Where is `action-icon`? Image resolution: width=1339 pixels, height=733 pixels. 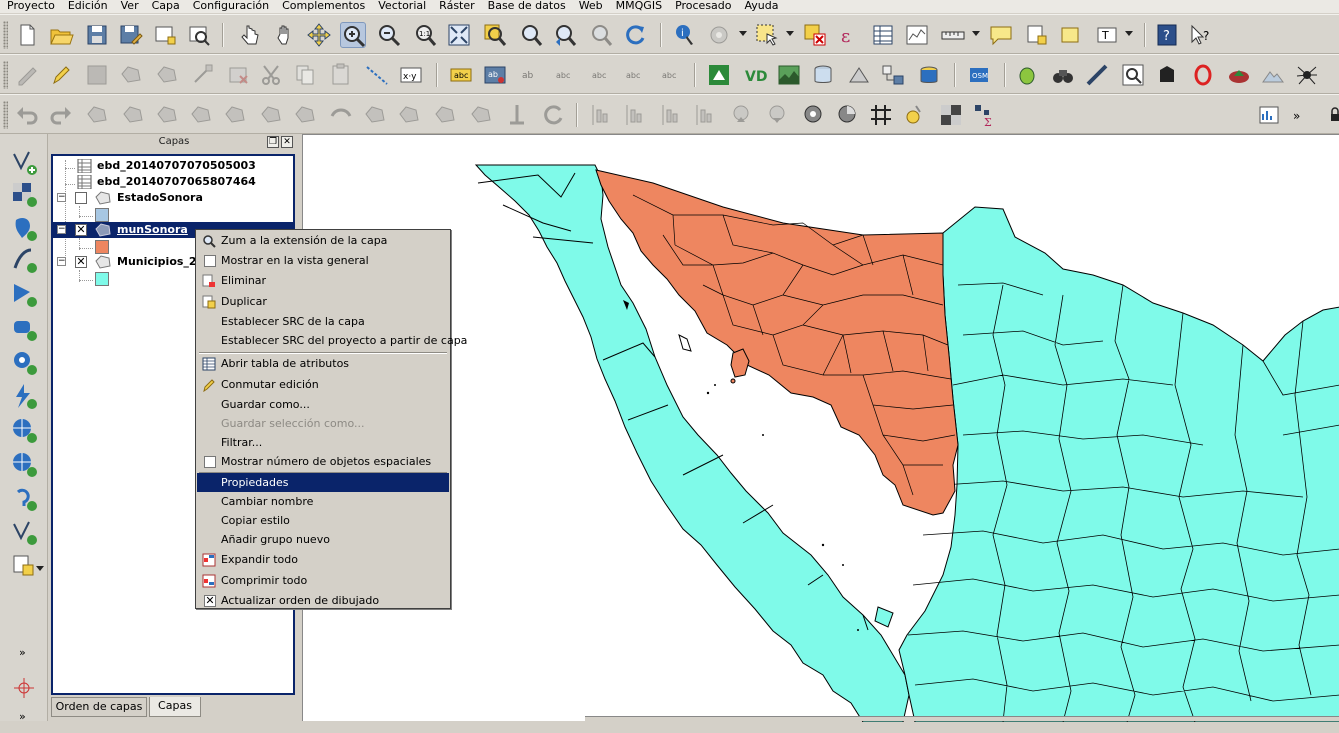
action-icon is located at coordinates (719, 35).